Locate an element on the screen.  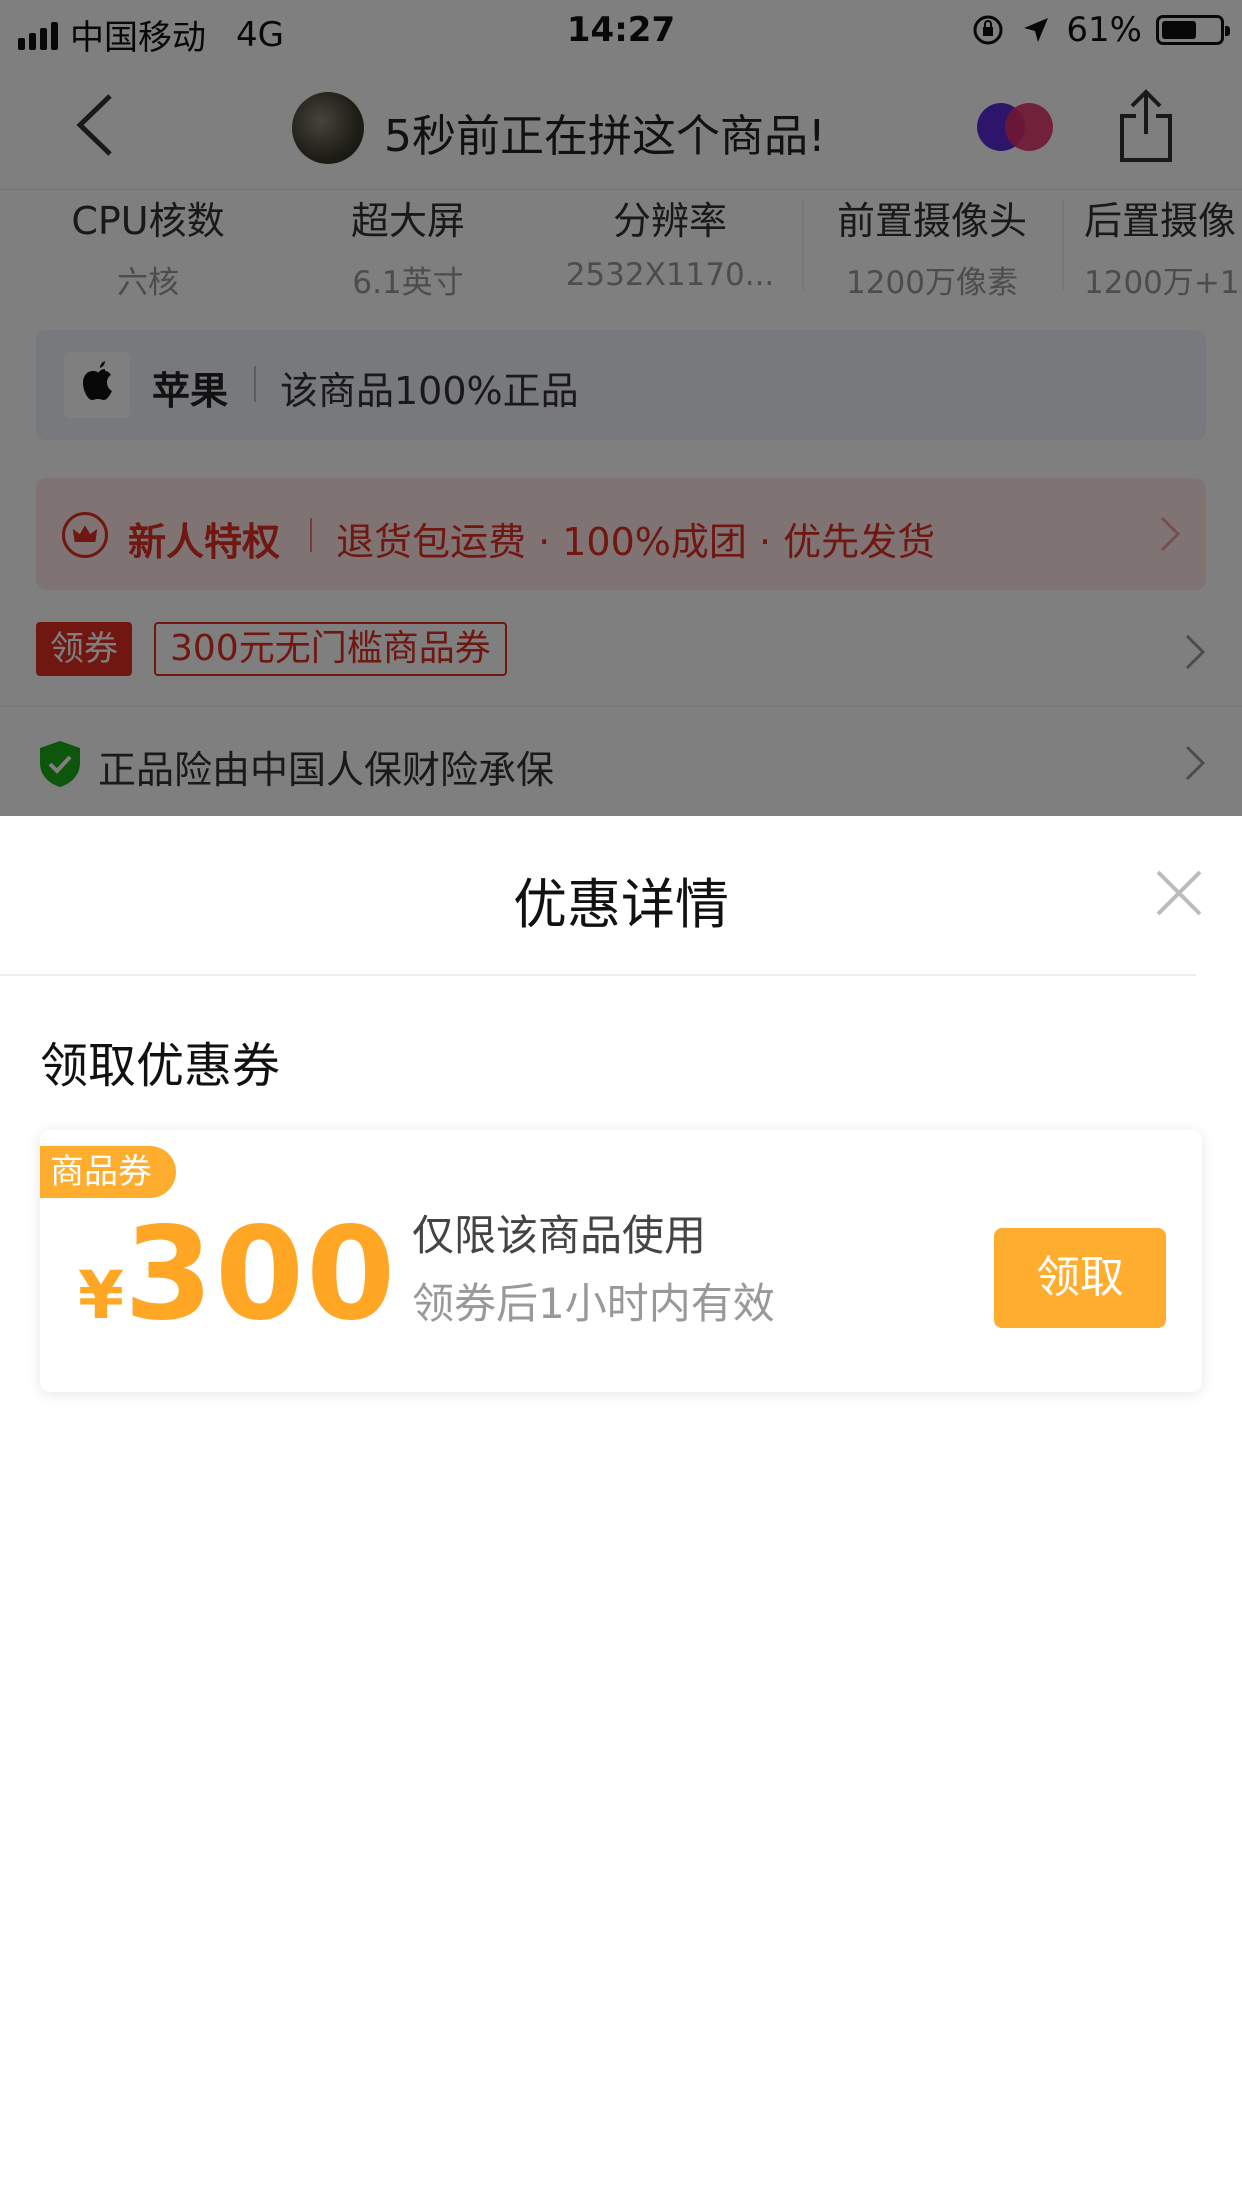
close-icon is located at coordinates (1179, 893).